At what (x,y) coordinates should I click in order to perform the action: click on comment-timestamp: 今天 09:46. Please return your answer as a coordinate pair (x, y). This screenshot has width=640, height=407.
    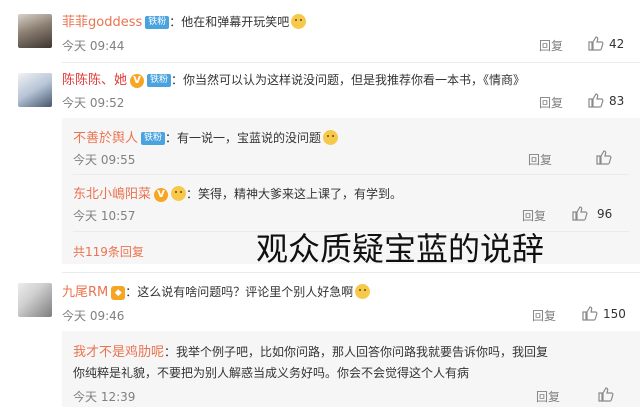
    Looking at the image, I should click on (93, 316).